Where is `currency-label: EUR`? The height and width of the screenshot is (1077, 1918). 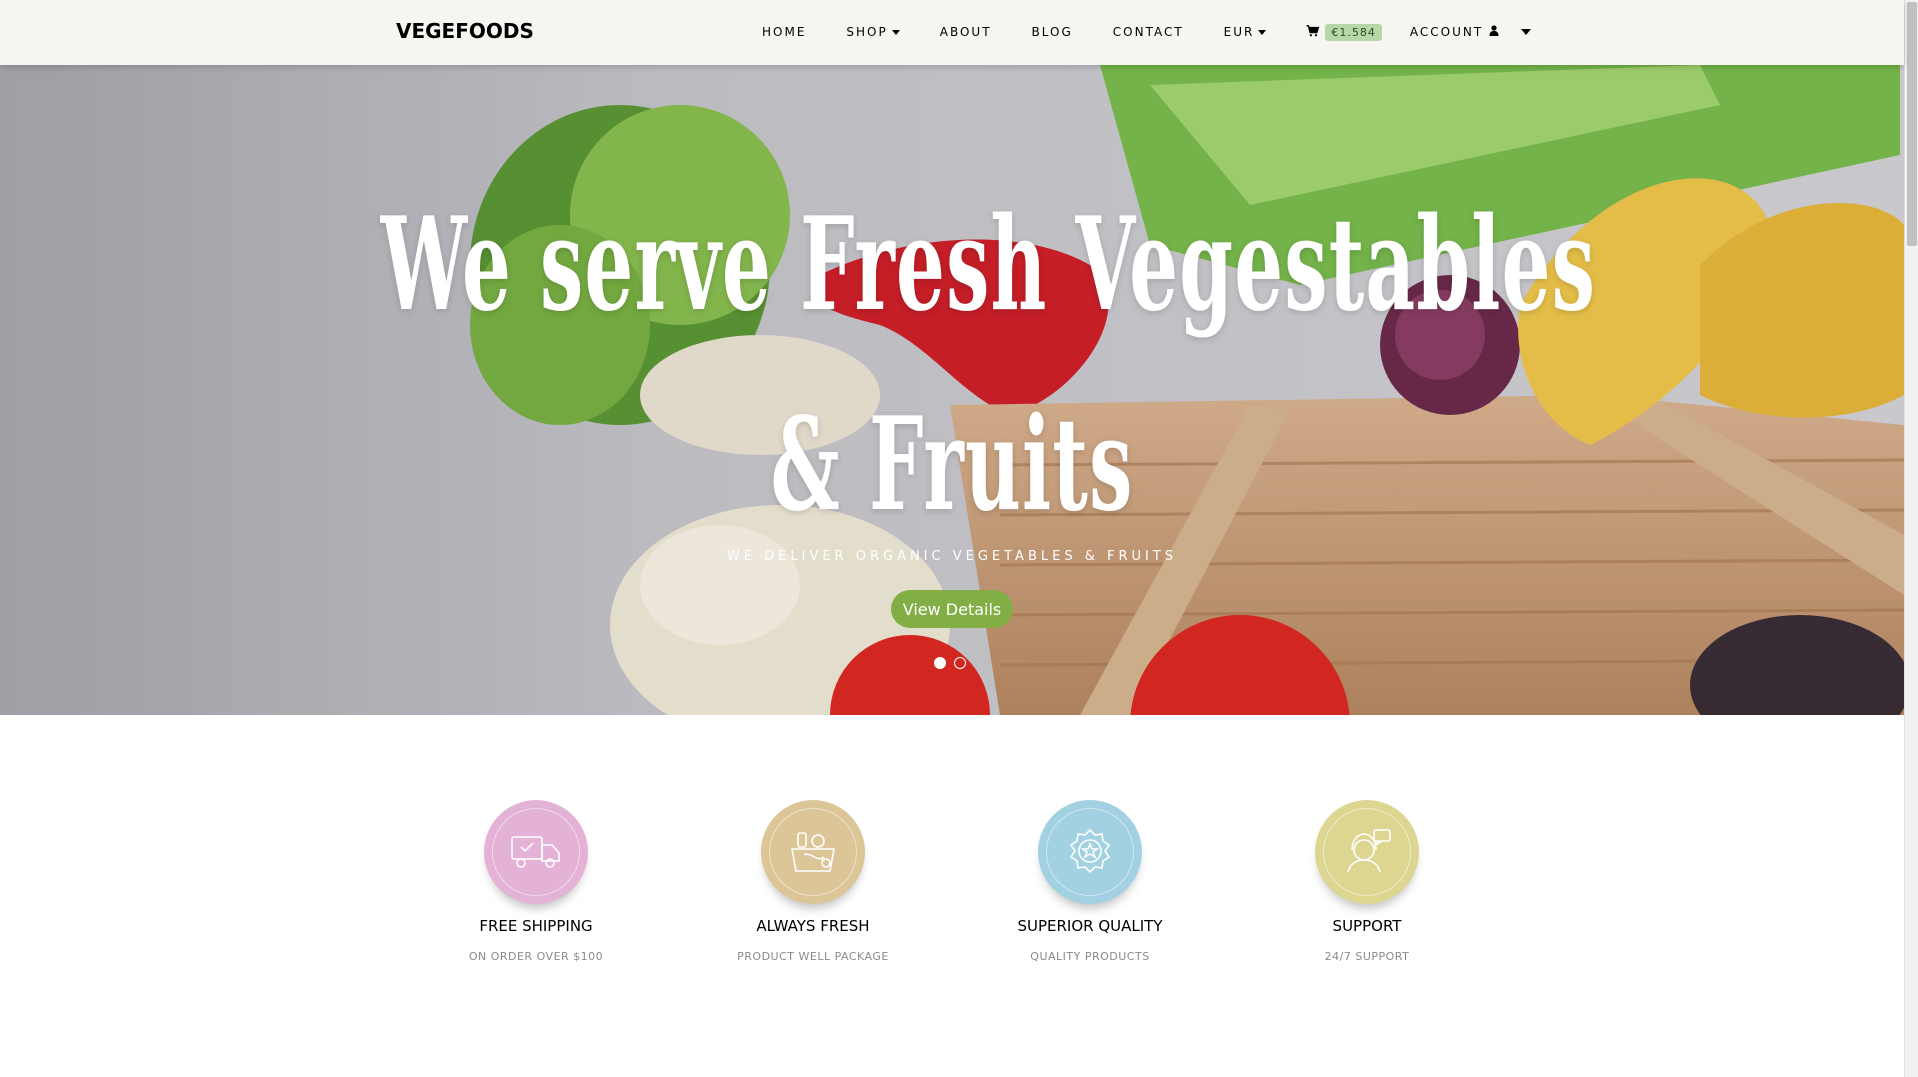 currency-label: EUR is located at coordinates (1239, 32).